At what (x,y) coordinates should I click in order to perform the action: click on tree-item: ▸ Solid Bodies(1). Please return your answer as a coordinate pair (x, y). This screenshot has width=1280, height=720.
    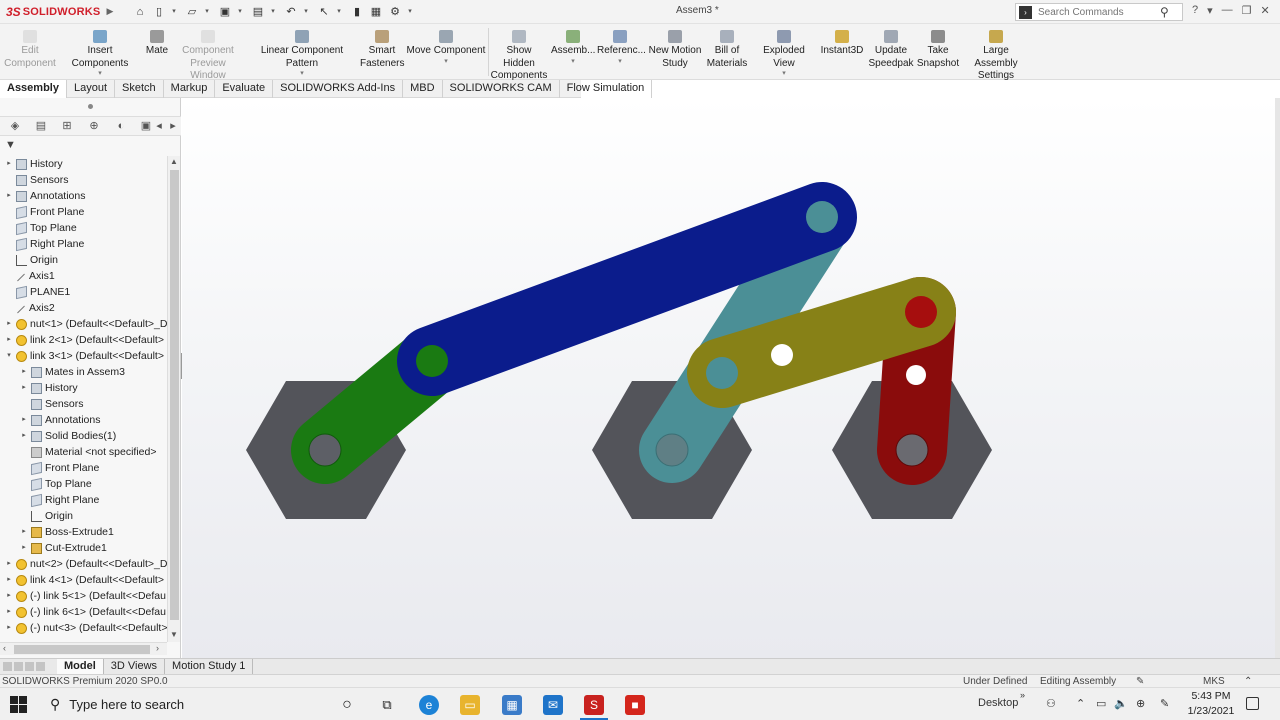
    Looking at the image, I should click on (67, 436).